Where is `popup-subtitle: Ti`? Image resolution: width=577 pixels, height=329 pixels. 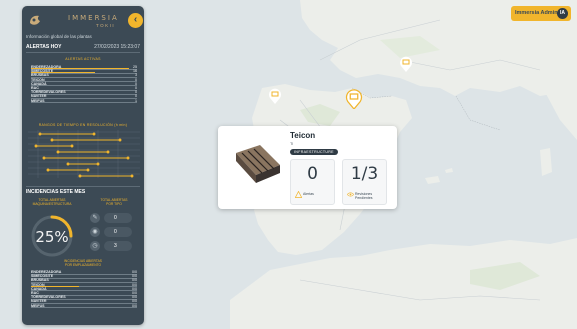
popup-subtitle: Ti is located at coordinates (292, 143).